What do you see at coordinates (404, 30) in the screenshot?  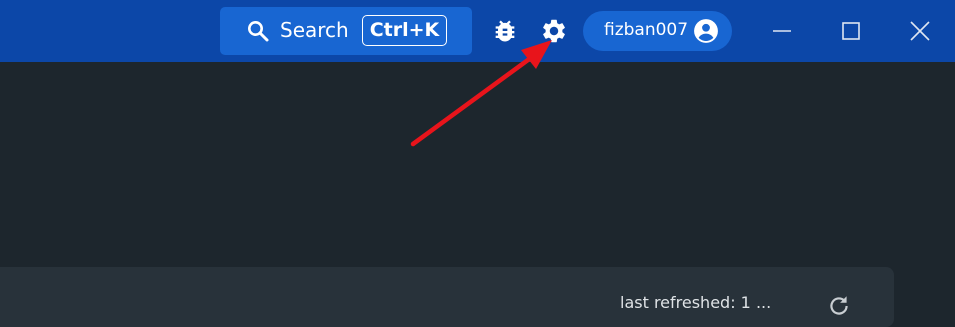 I see `search-shortcut-hint: Ctrl+K` at bounding box center [404, 30].